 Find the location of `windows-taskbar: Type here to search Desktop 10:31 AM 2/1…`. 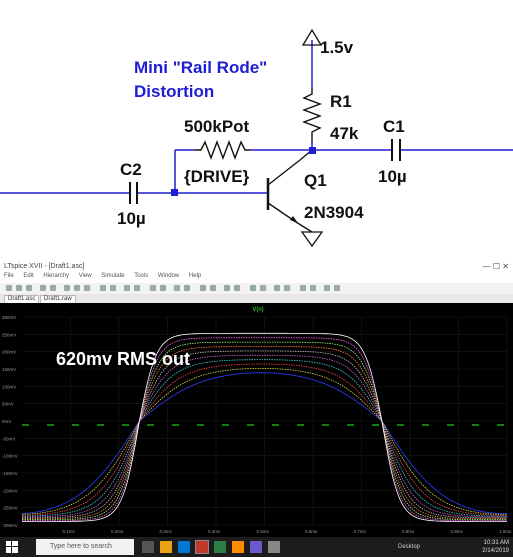

windows-taskbar: Type here to search Desktop 10:31 AM 2/1… is located at coordinates (256, 547).